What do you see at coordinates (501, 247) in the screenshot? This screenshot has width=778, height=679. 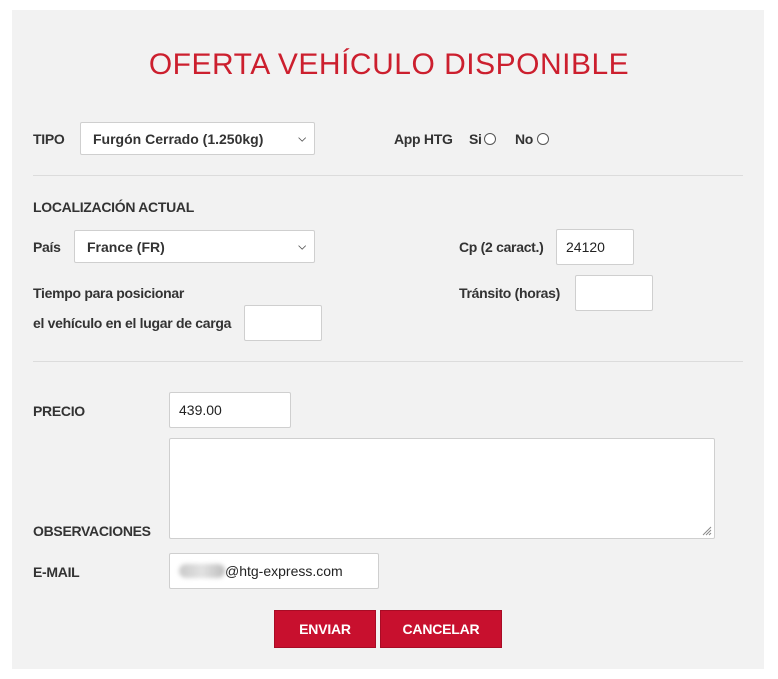 I see `cp-label: Cp (2 caract.)` at bounding box center [501, 247].